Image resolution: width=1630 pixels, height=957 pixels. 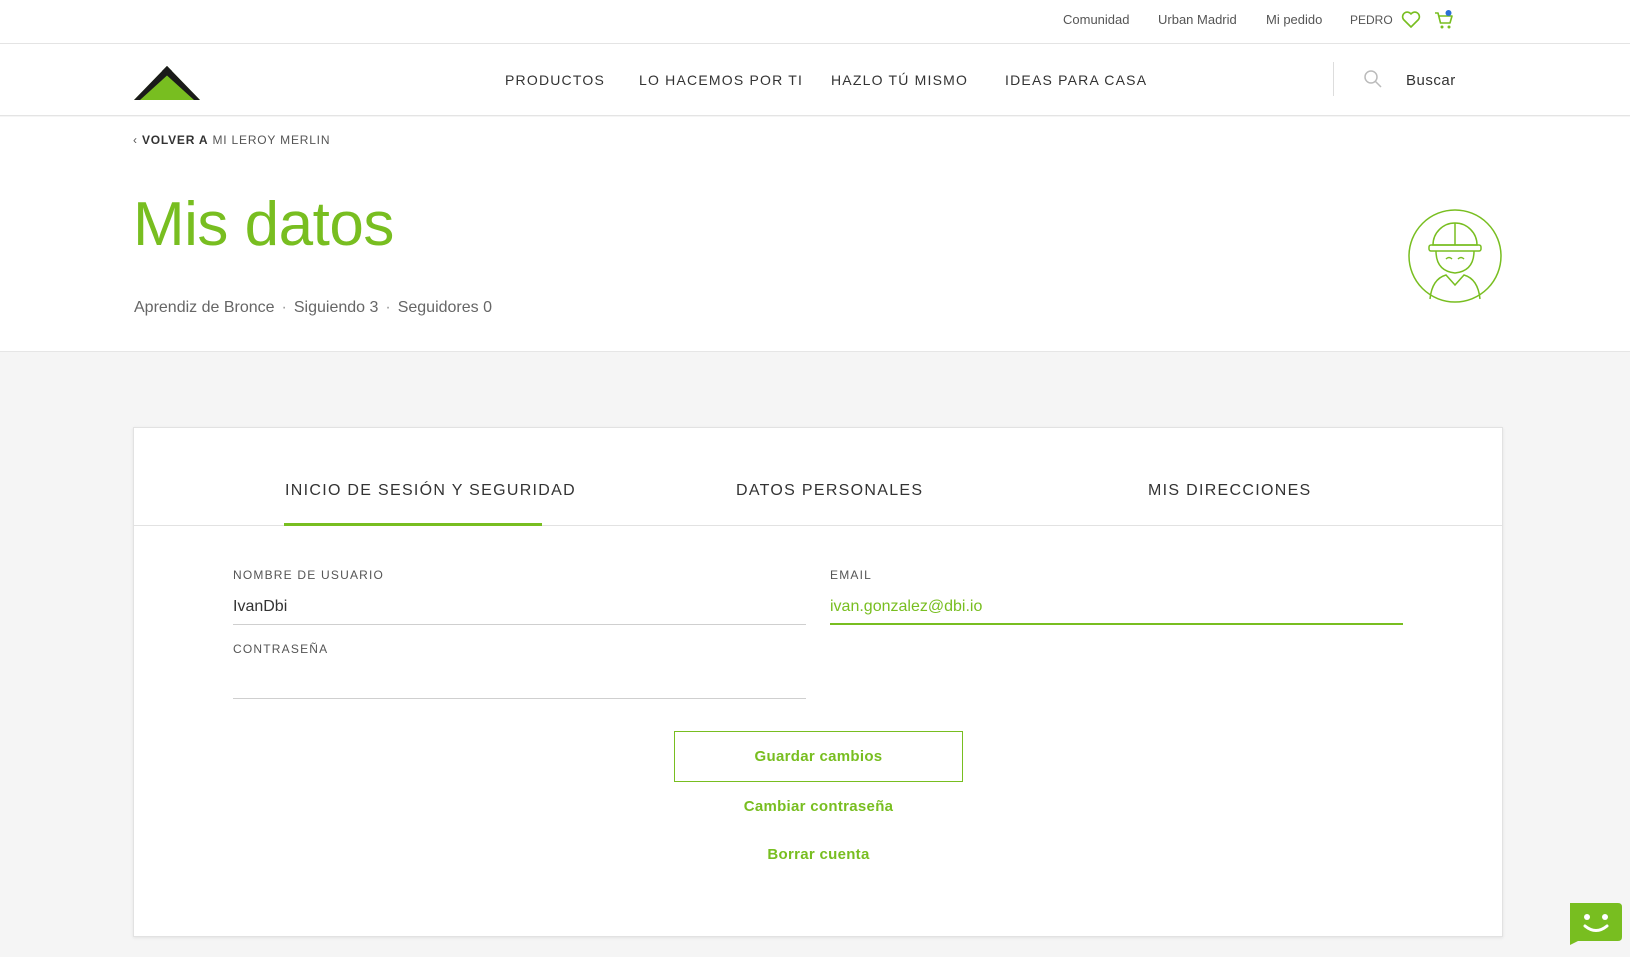 What do you see at coordinates (263, 224) in the screenshot?
I see `page-title: Mis datos` at bounding box center [263, 224].